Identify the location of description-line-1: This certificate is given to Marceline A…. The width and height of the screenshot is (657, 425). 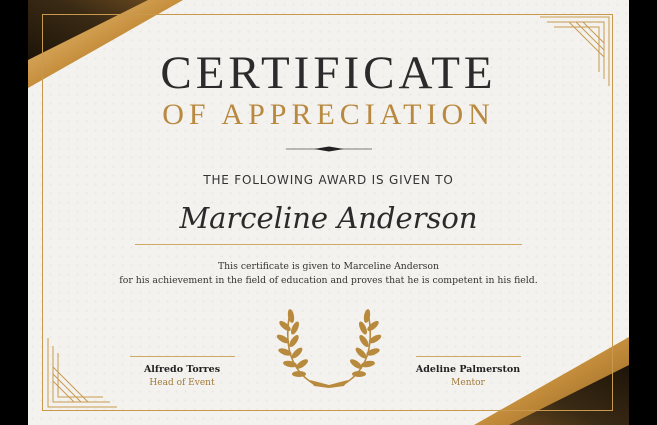
(328, 266).